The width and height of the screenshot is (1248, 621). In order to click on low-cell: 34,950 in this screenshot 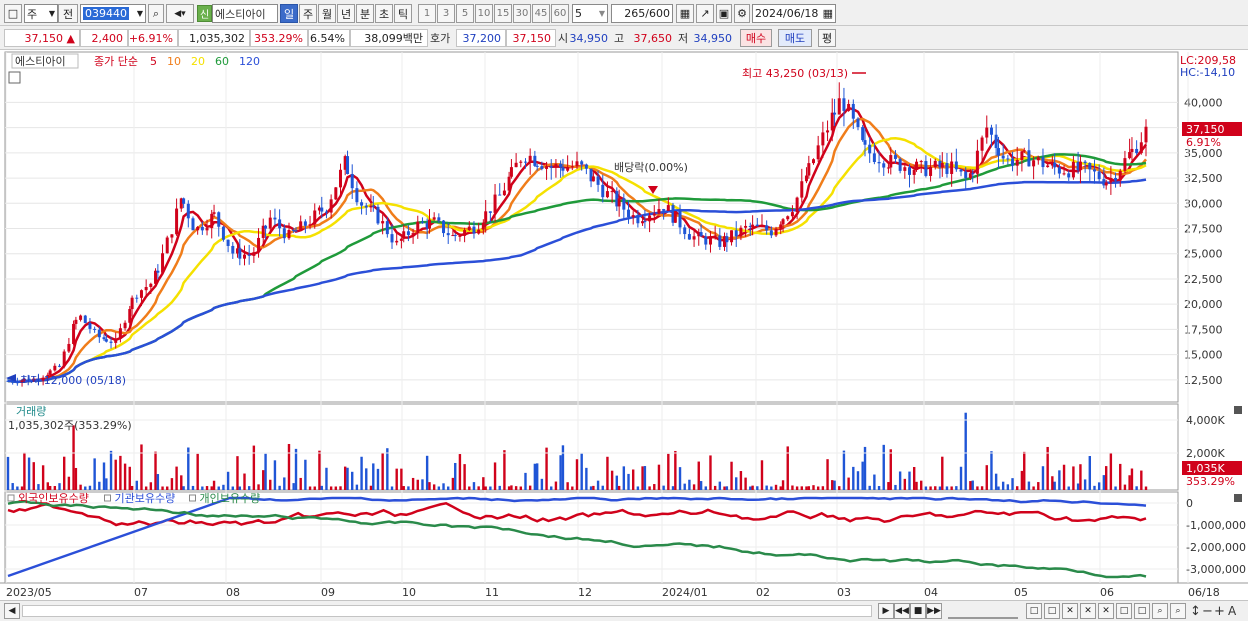, I will do `click(713, 38)`.